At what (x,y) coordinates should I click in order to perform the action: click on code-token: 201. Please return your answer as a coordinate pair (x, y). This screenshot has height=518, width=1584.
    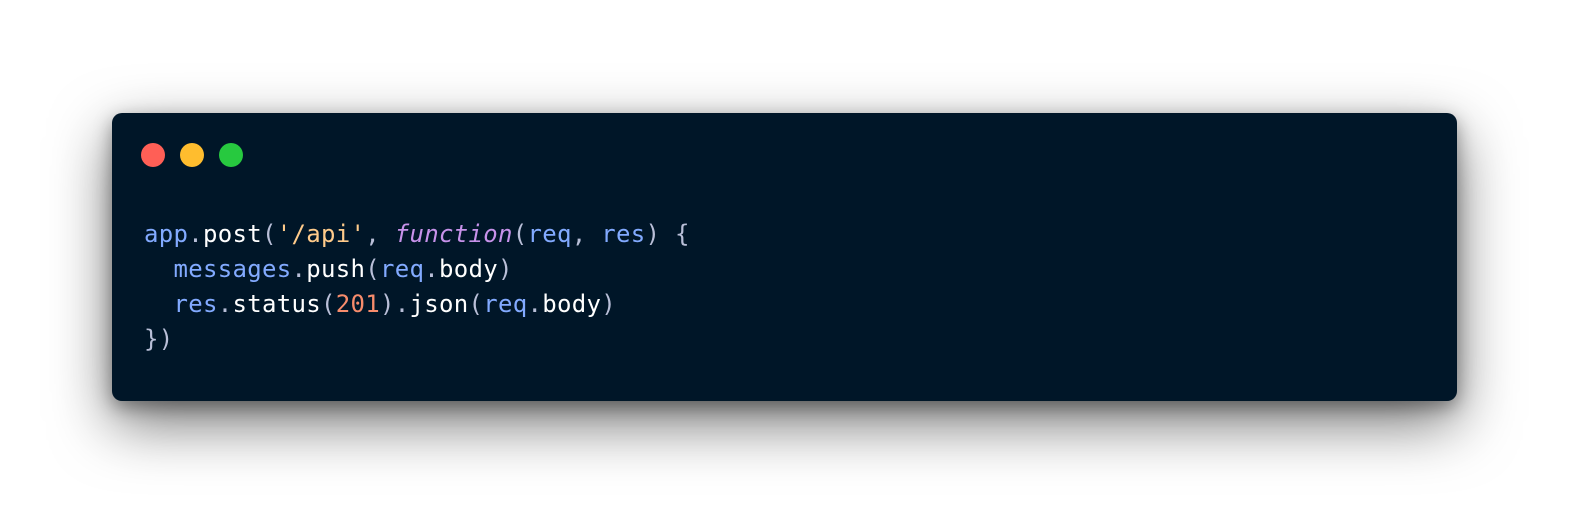
    Looking at the image, I should click on (357, 304).